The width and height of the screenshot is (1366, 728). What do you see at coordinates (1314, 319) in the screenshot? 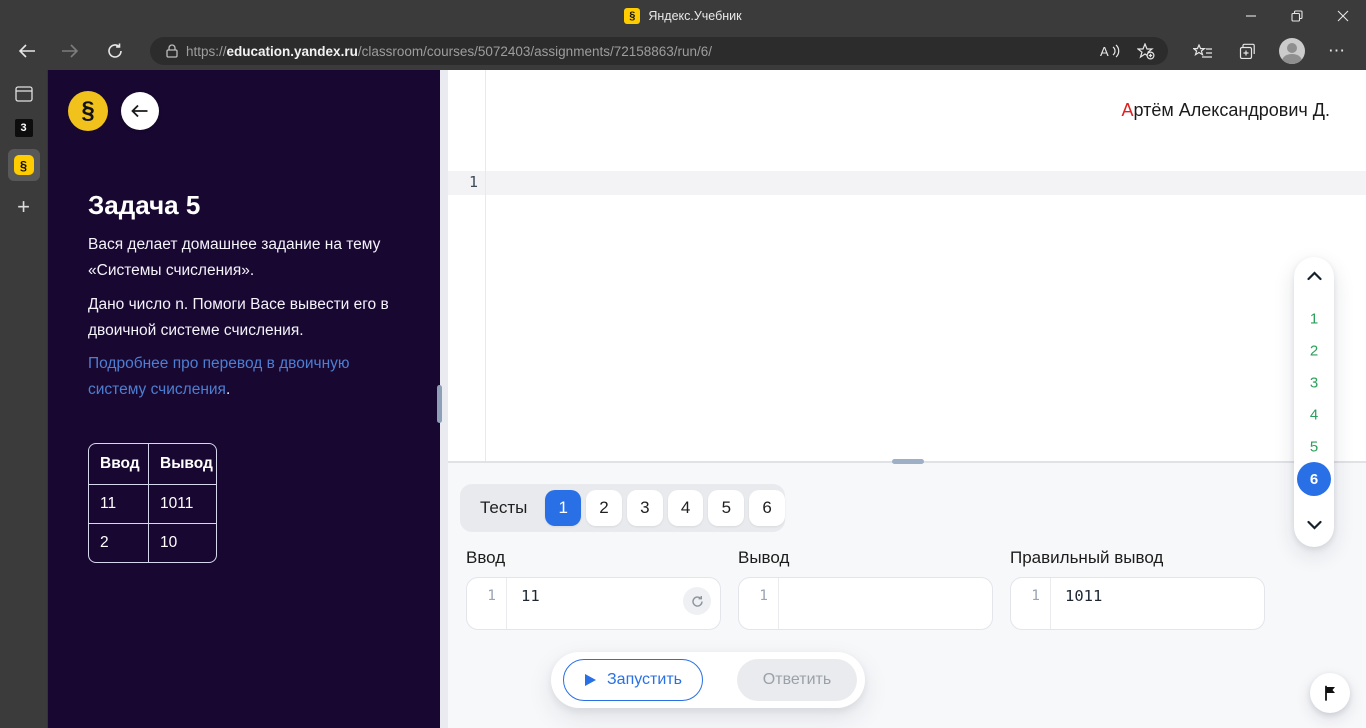
I see `navigator-test-1: 1` at bounding box center [1314, 319].